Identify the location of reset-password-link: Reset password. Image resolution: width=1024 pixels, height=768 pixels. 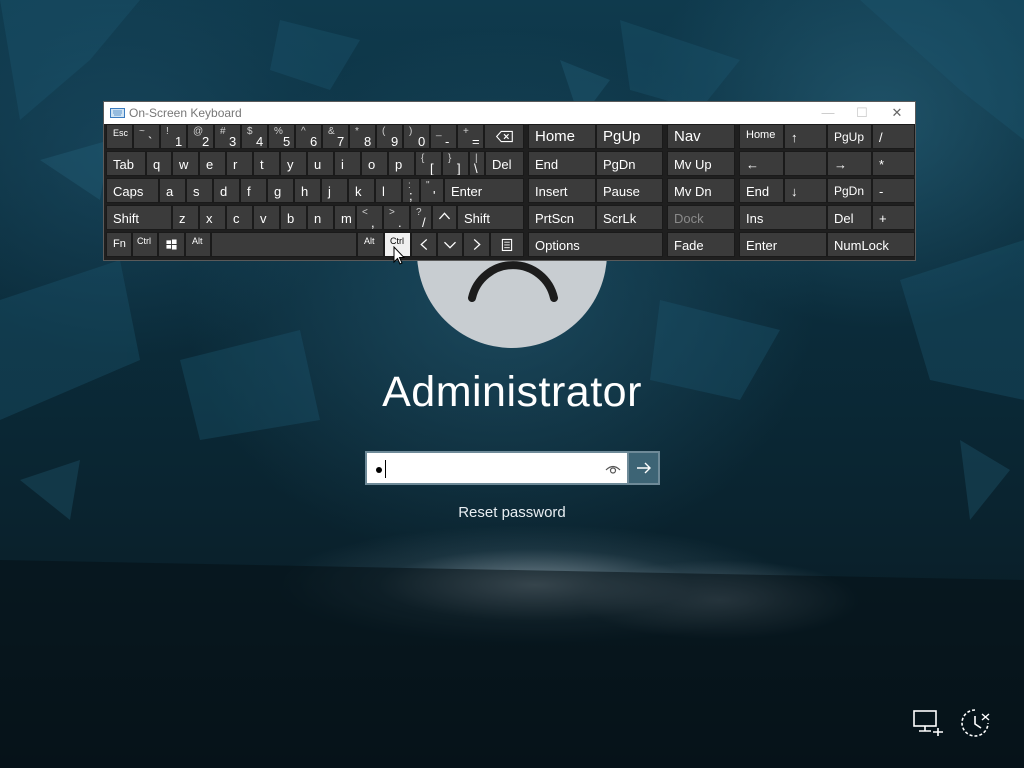
(512, 512).